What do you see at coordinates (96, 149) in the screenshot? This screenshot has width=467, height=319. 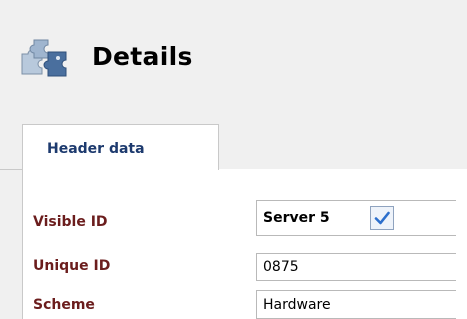 I see `tab-label: Header data` at bounding box center [96, 149].